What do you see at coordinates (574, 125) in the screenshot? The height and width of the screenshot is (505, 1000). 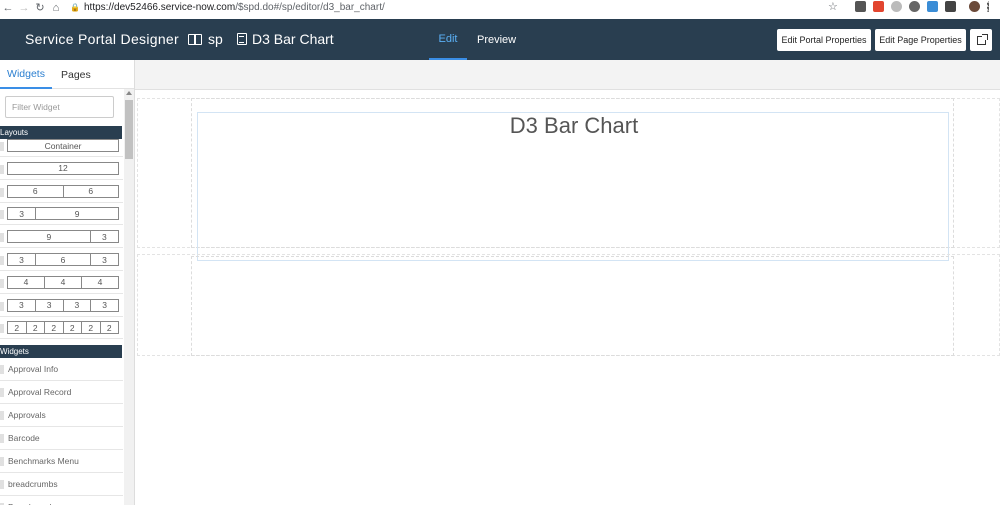 I see `widget-title: D3 Bar Chart` at bounding box center [574, 125].